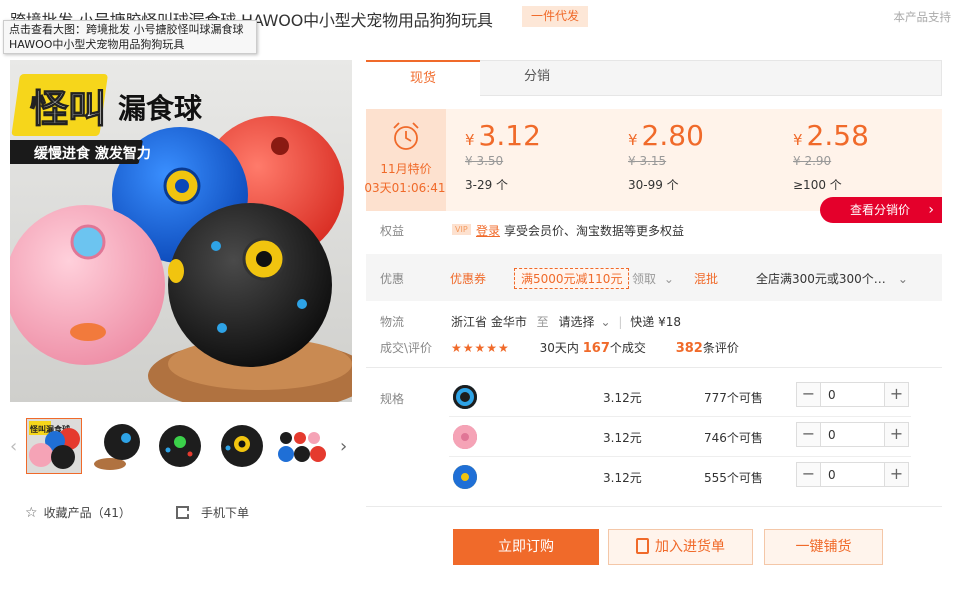  What do you see at coordinates (87, 513) in the screenshot?
I see `favorite-label: 收藏产品（41）` at bounding box center [87, 513].